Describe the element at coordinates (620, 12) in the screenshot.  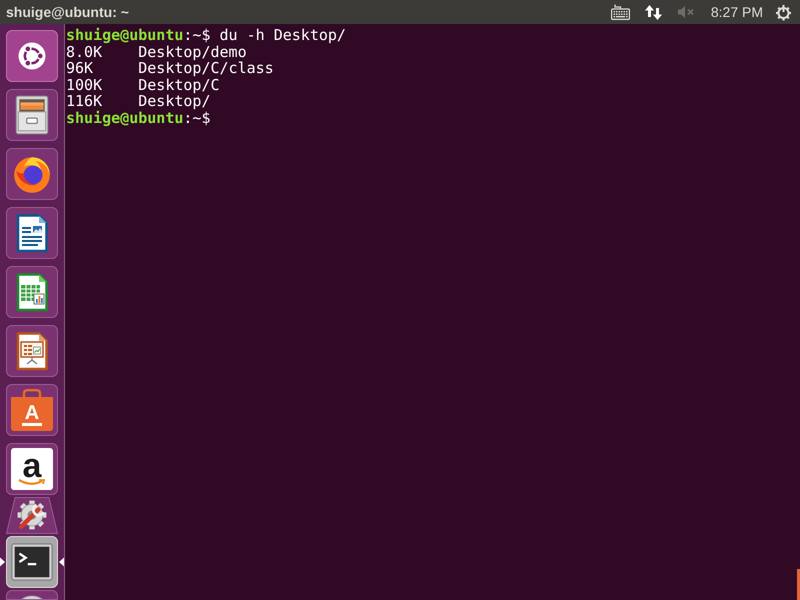
I see `keyboard-icon` at that location.